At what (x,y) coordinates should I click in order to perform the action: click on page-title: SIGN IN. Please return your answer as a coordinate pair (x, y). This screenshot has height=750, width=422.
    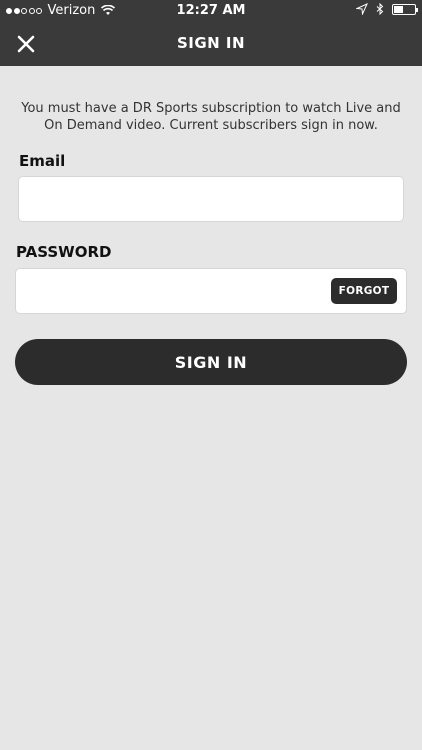
    Looking at the image, I should click on (211, 43).